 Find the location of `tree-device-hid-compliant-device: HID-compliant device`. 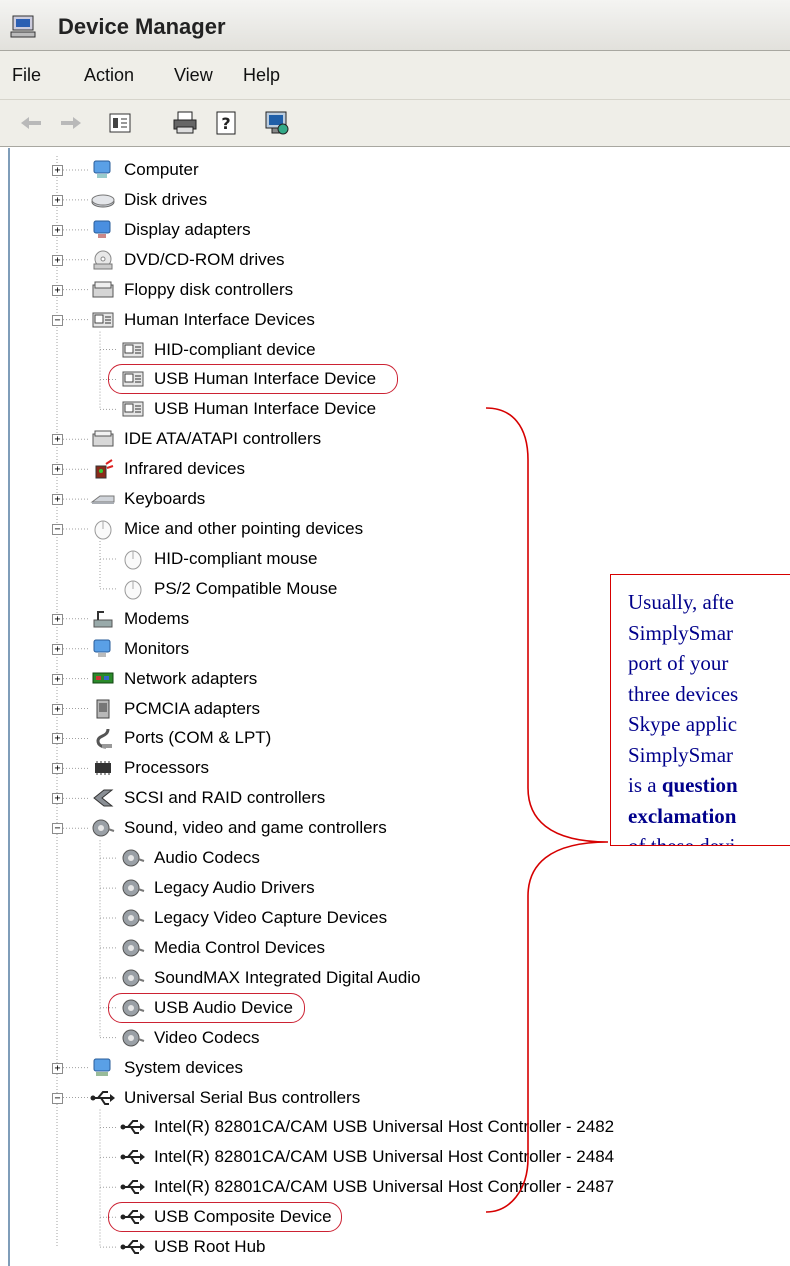

tree-device-hid-compliant-device: HID-compliant device is located at coordinates (218, 350).